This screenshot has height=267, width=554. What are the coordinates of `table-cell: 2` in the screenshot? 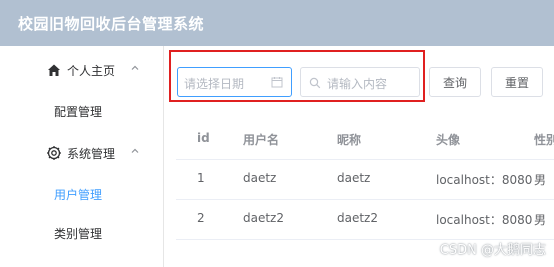 It's located at (201, 218).